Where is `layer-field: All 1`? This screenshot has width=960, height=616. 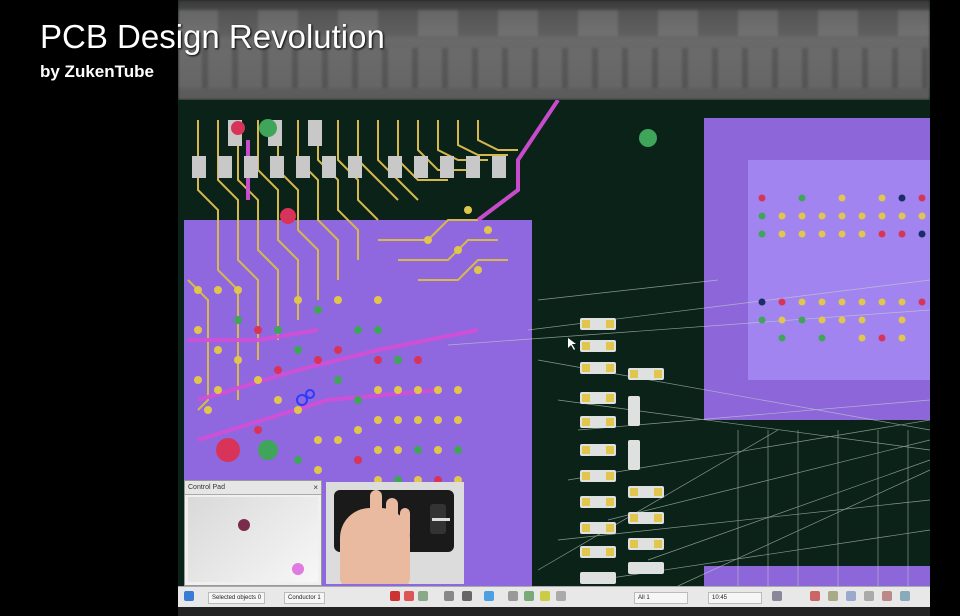 layer-field: All 1 is located at coordinates (661, 598).